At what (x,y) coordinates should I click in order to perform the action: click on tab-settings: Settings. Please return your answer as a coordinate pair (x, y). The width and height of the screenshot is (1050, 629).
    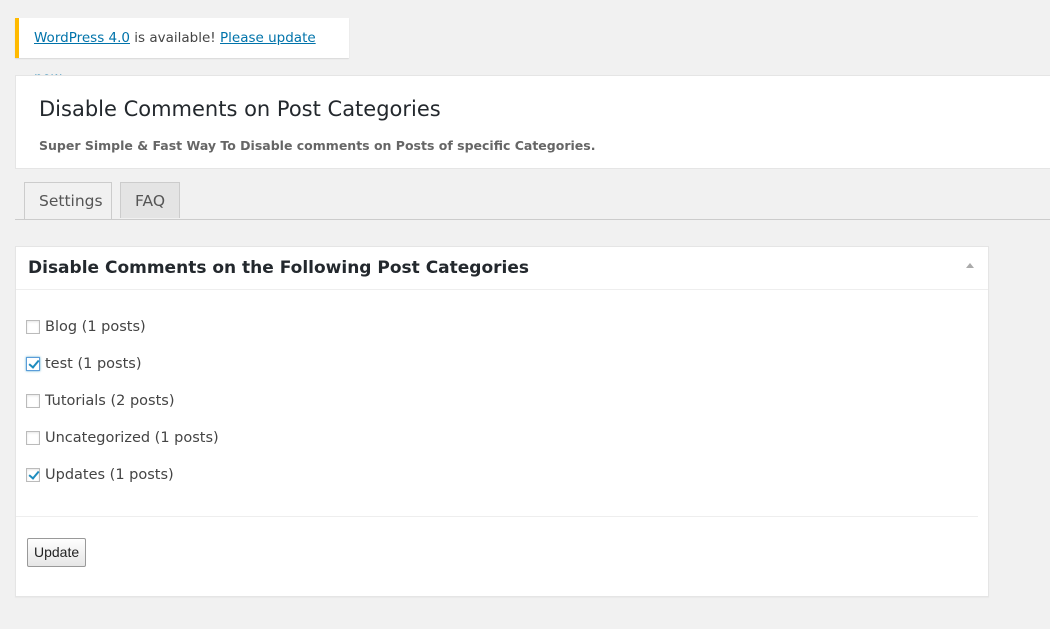
    Looking at the image, I should click on (68, 200).